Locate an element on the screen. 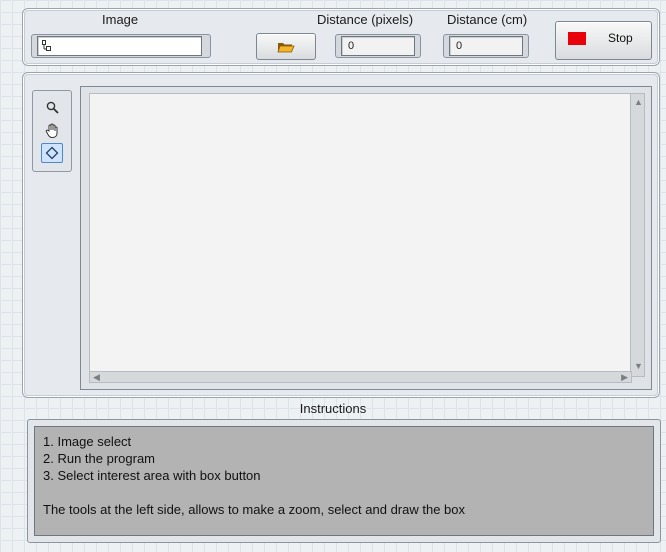 This screenshot has height=552, width=666. image-path-container is located at coordinates (121, 46).